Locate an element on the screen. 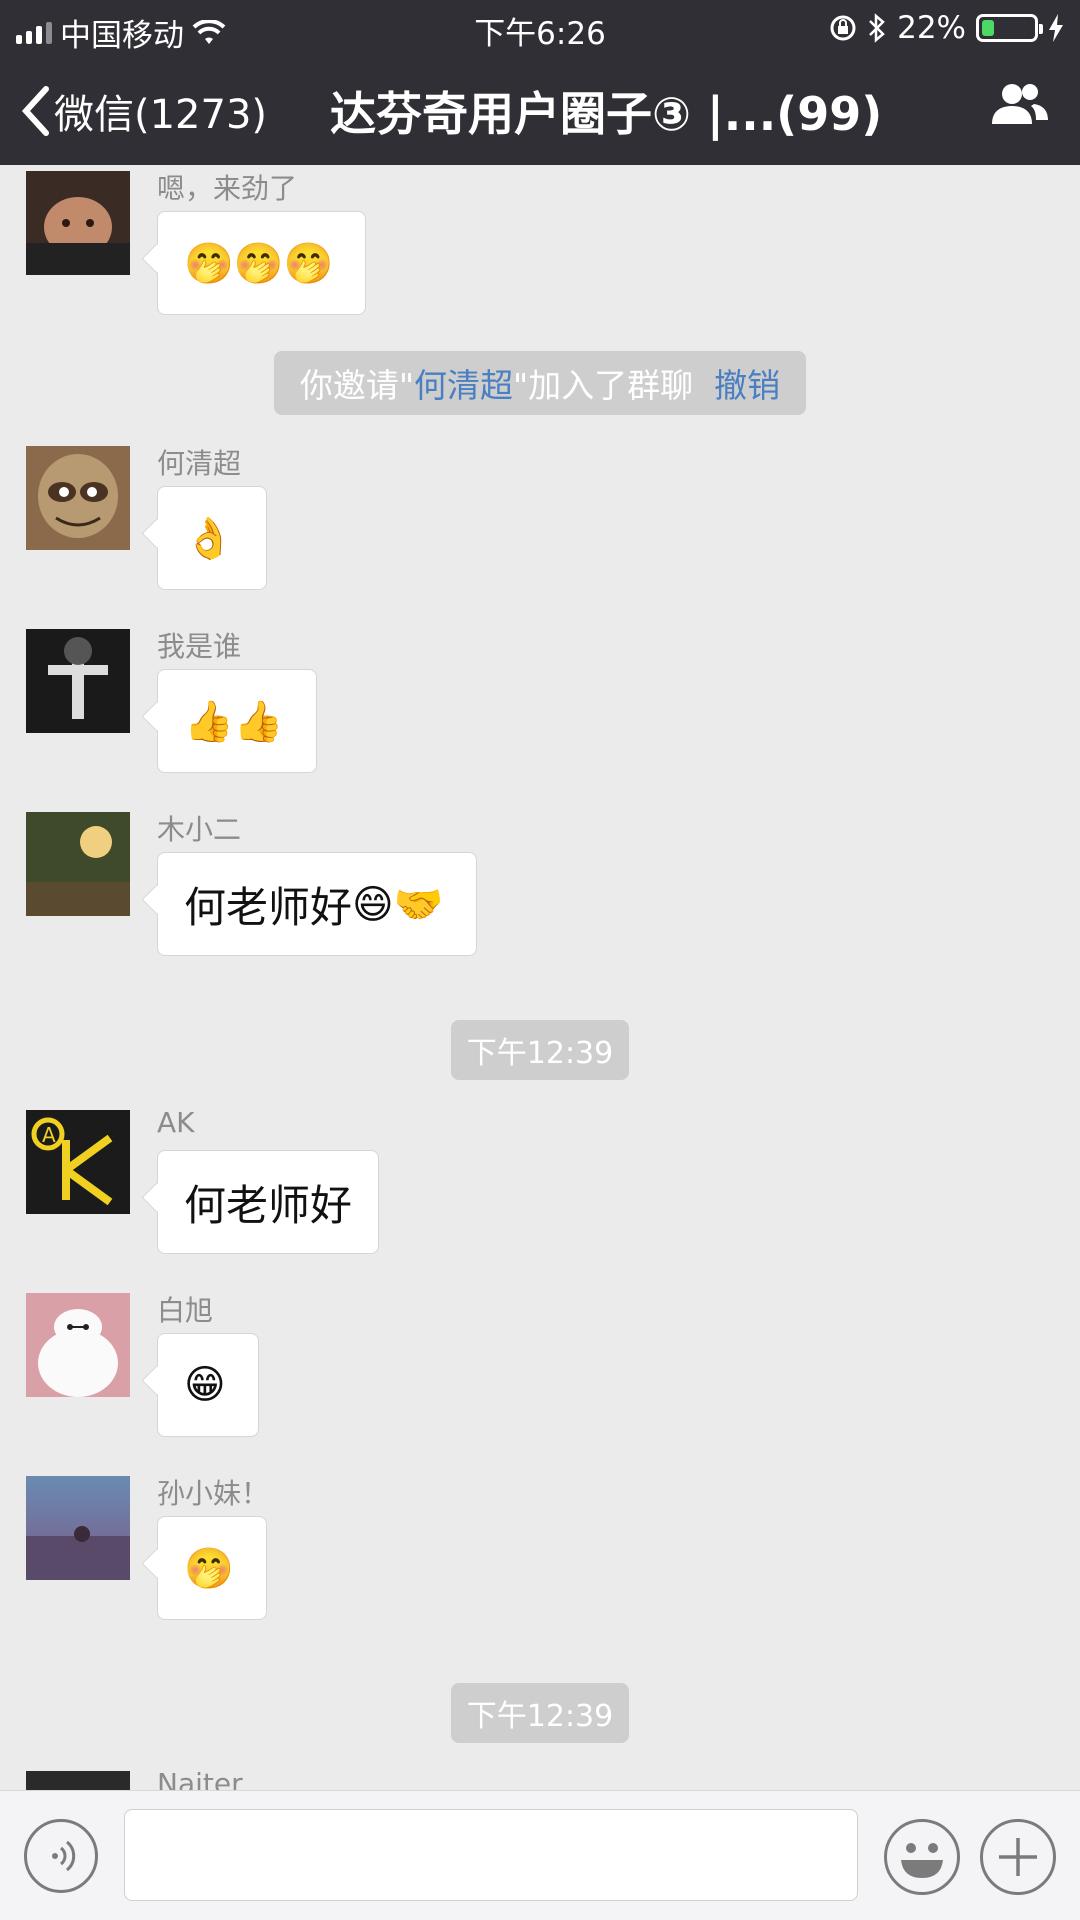 The image size is (1080, 1920). back-label: 微信(1273) is located at coordinates (161, 115).